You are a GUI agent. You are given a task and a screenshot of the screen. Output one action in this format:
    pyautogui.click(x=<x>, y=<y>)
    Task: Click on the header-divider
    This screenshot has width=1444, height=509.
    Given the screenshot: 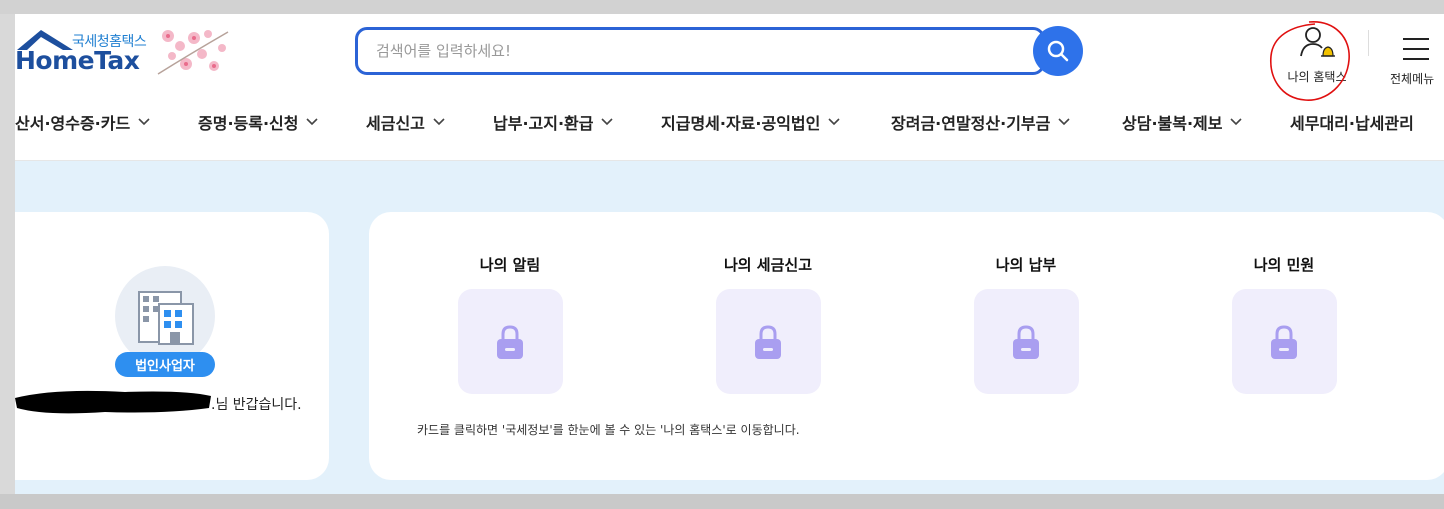 What is the action you would take?
    pyautogui.click(x=1368, y=43)
    